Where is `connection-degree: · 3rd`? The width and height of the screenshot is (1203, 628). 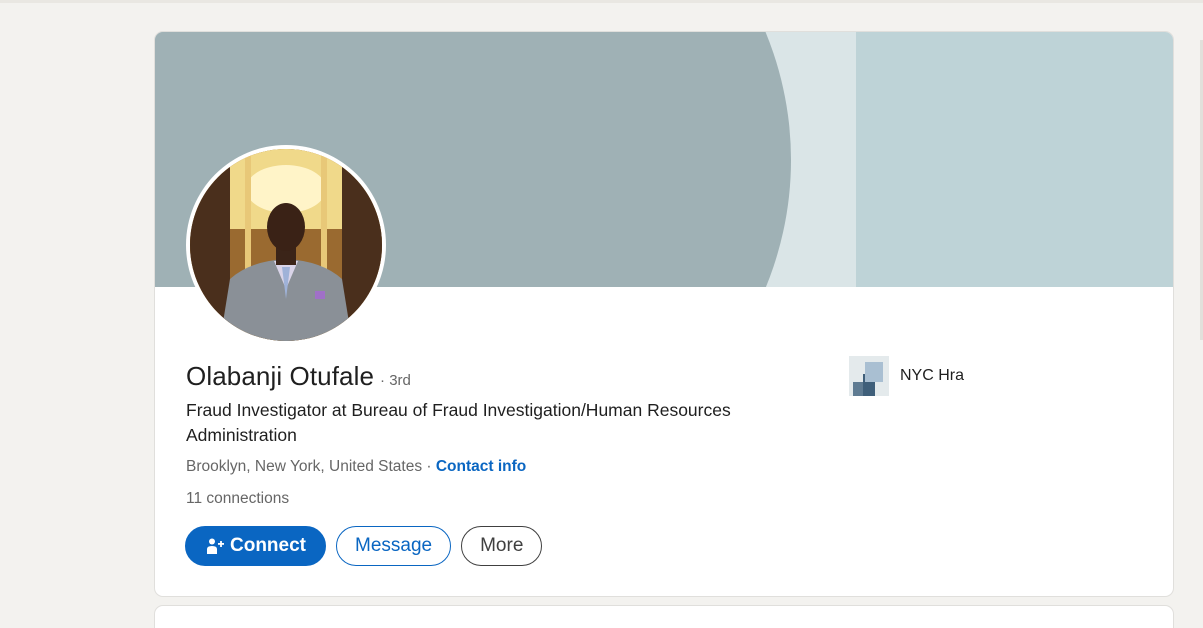 connection-degree: · 3rd is located at coordinates (395, 380).